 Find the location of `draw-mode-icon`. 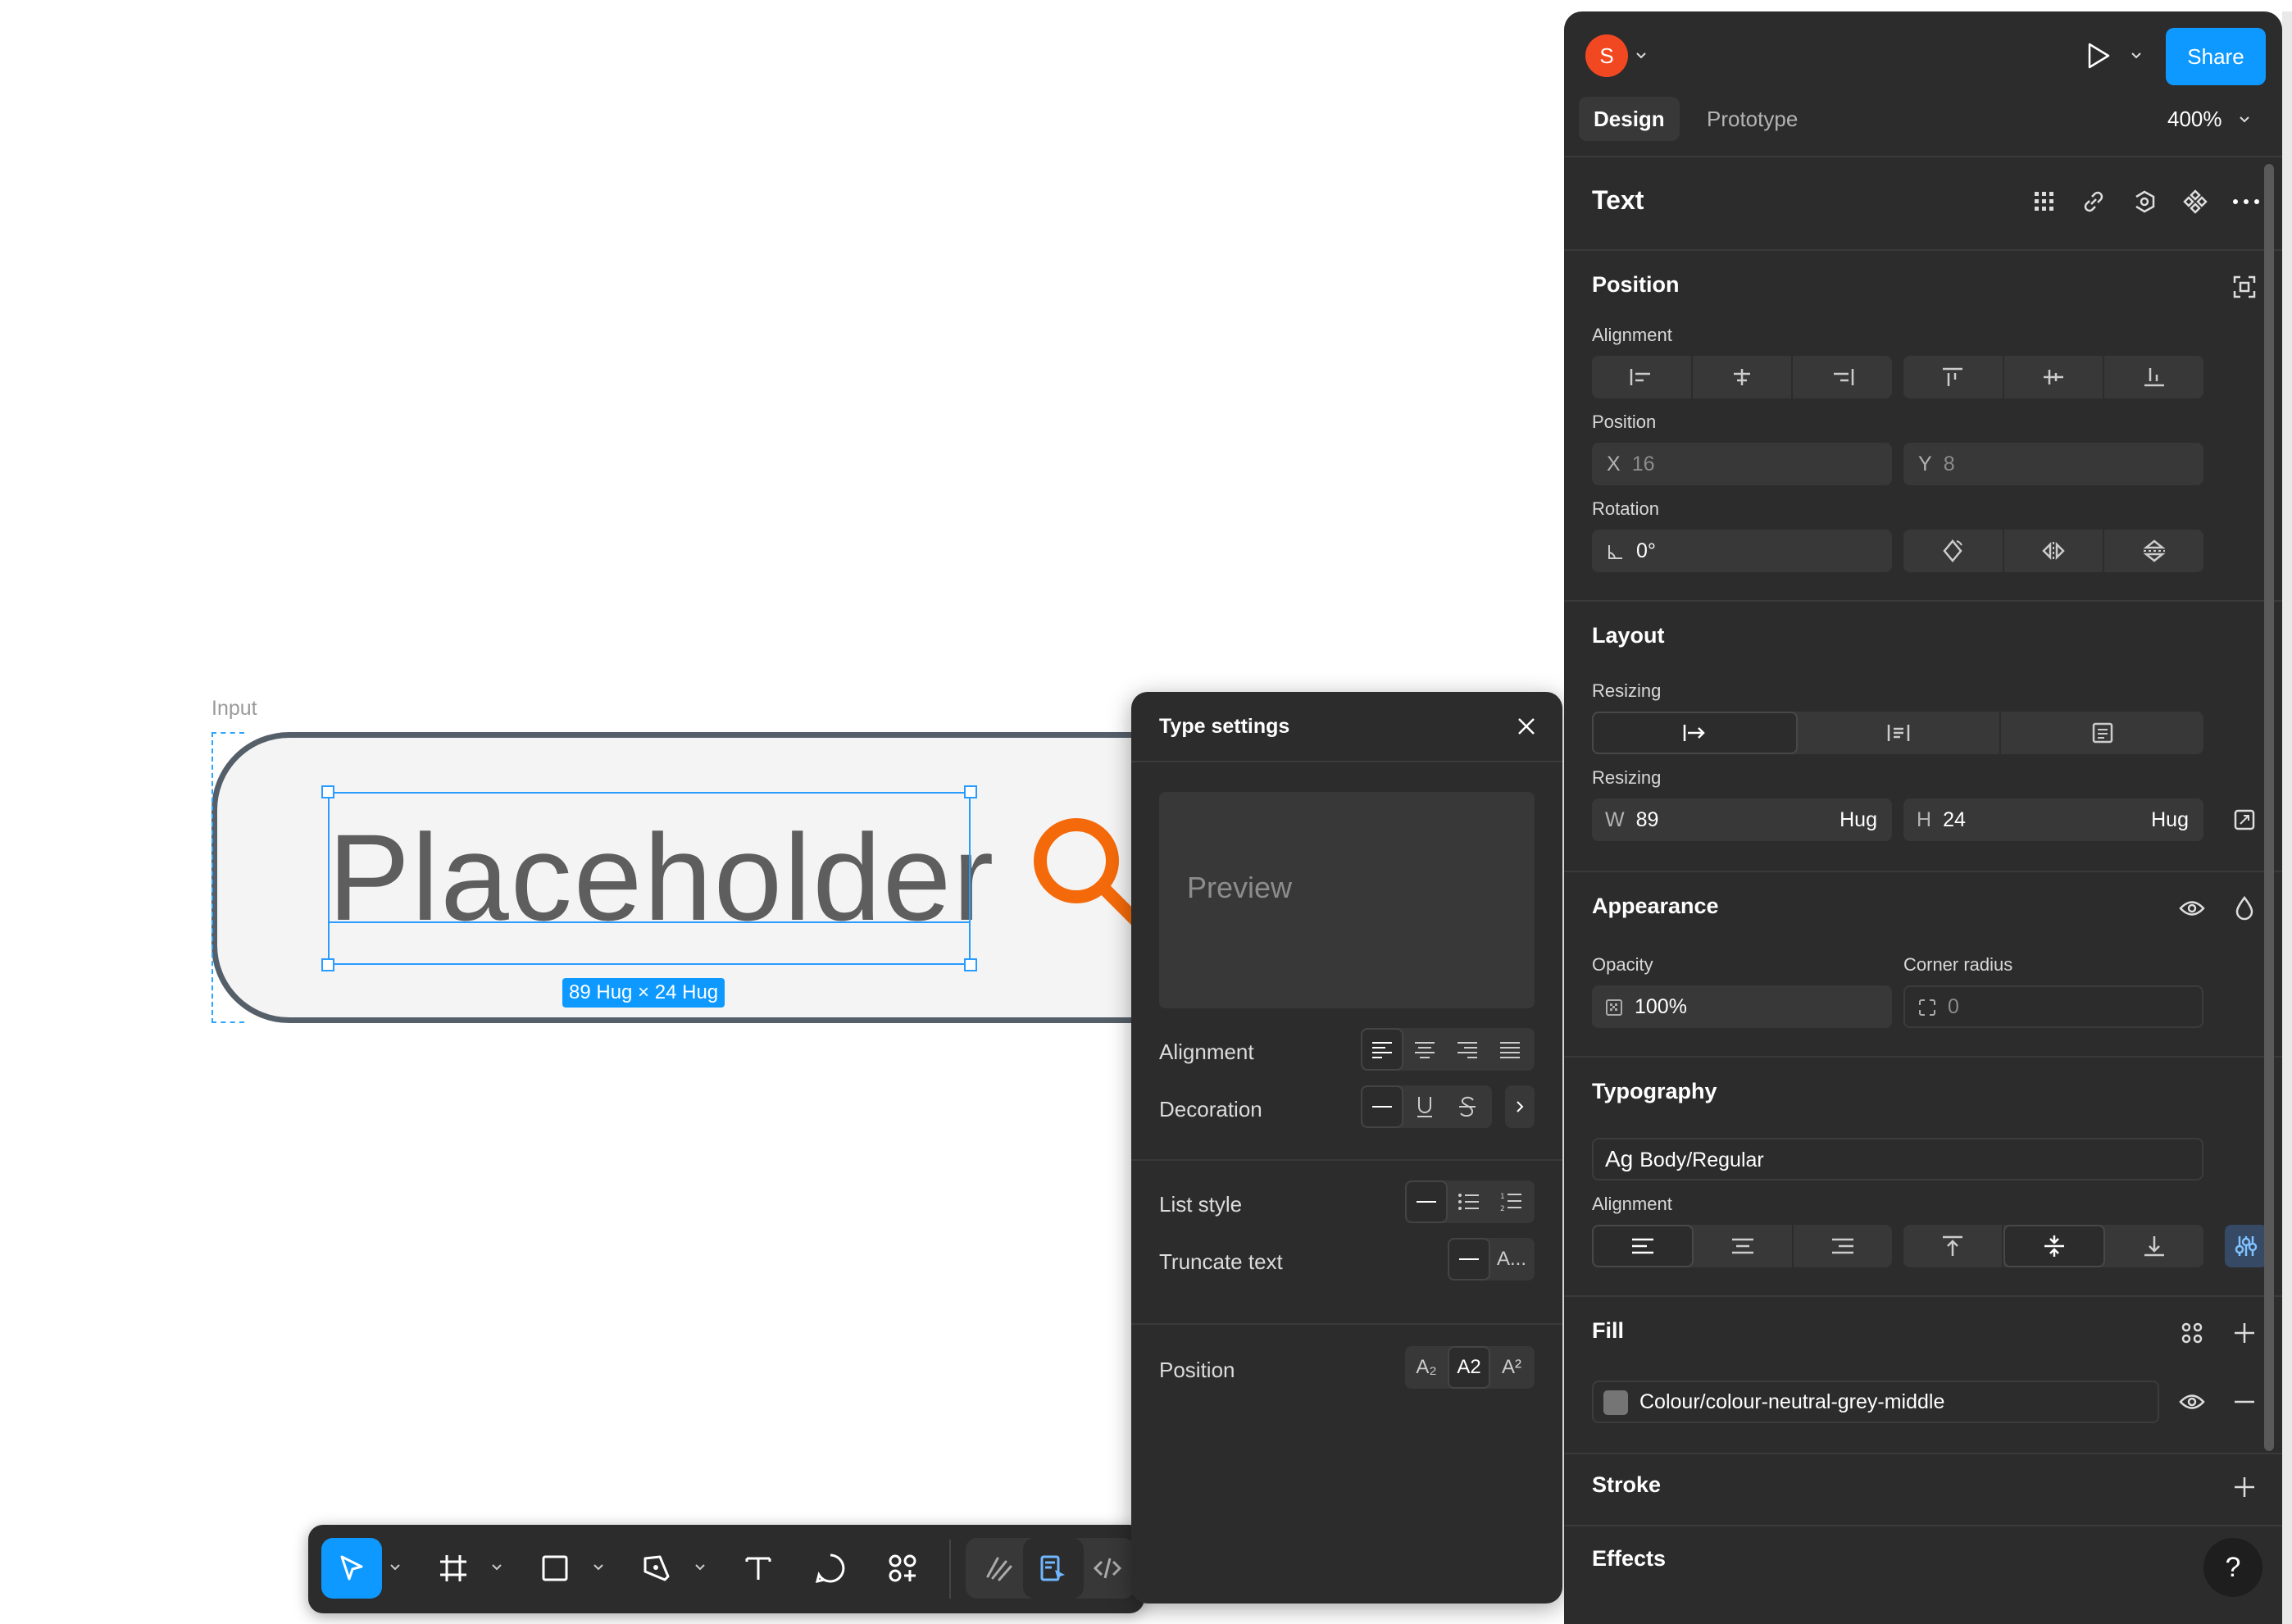

draw-mode-icon is located at coordinates (999, 1568).